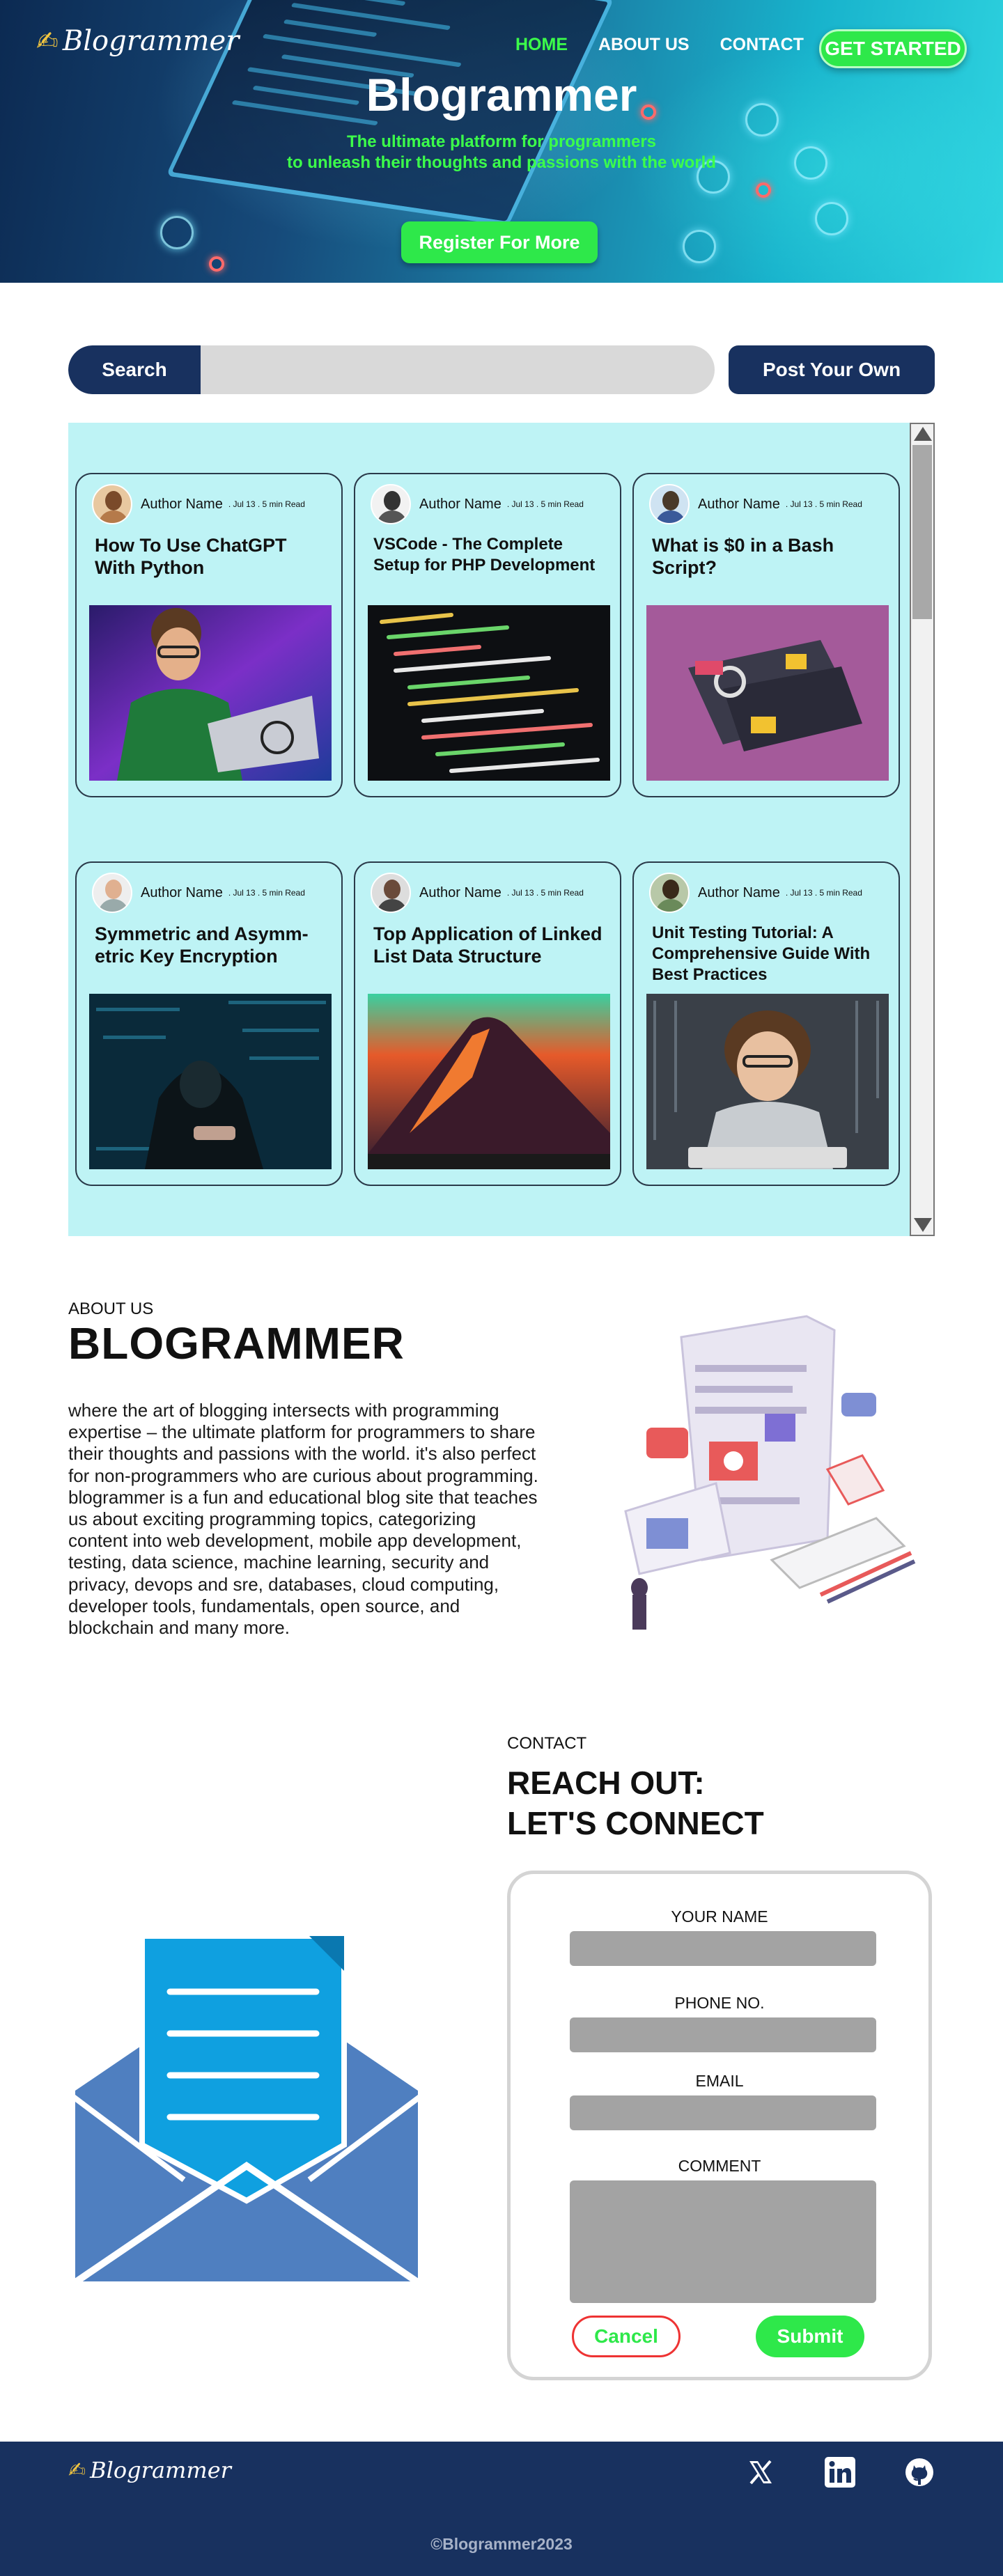  Describe the element at coordinates (719, 1916) in the screenshot. I see `name-label: YOUR NAME` at that location.